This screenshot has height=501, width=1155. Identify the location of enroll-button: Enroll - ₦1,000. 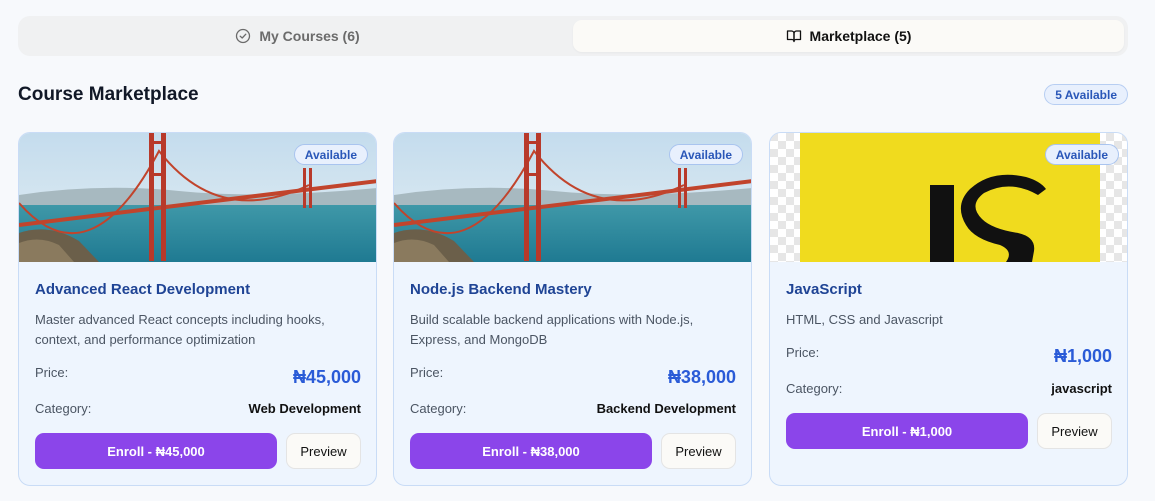
(907, 431).